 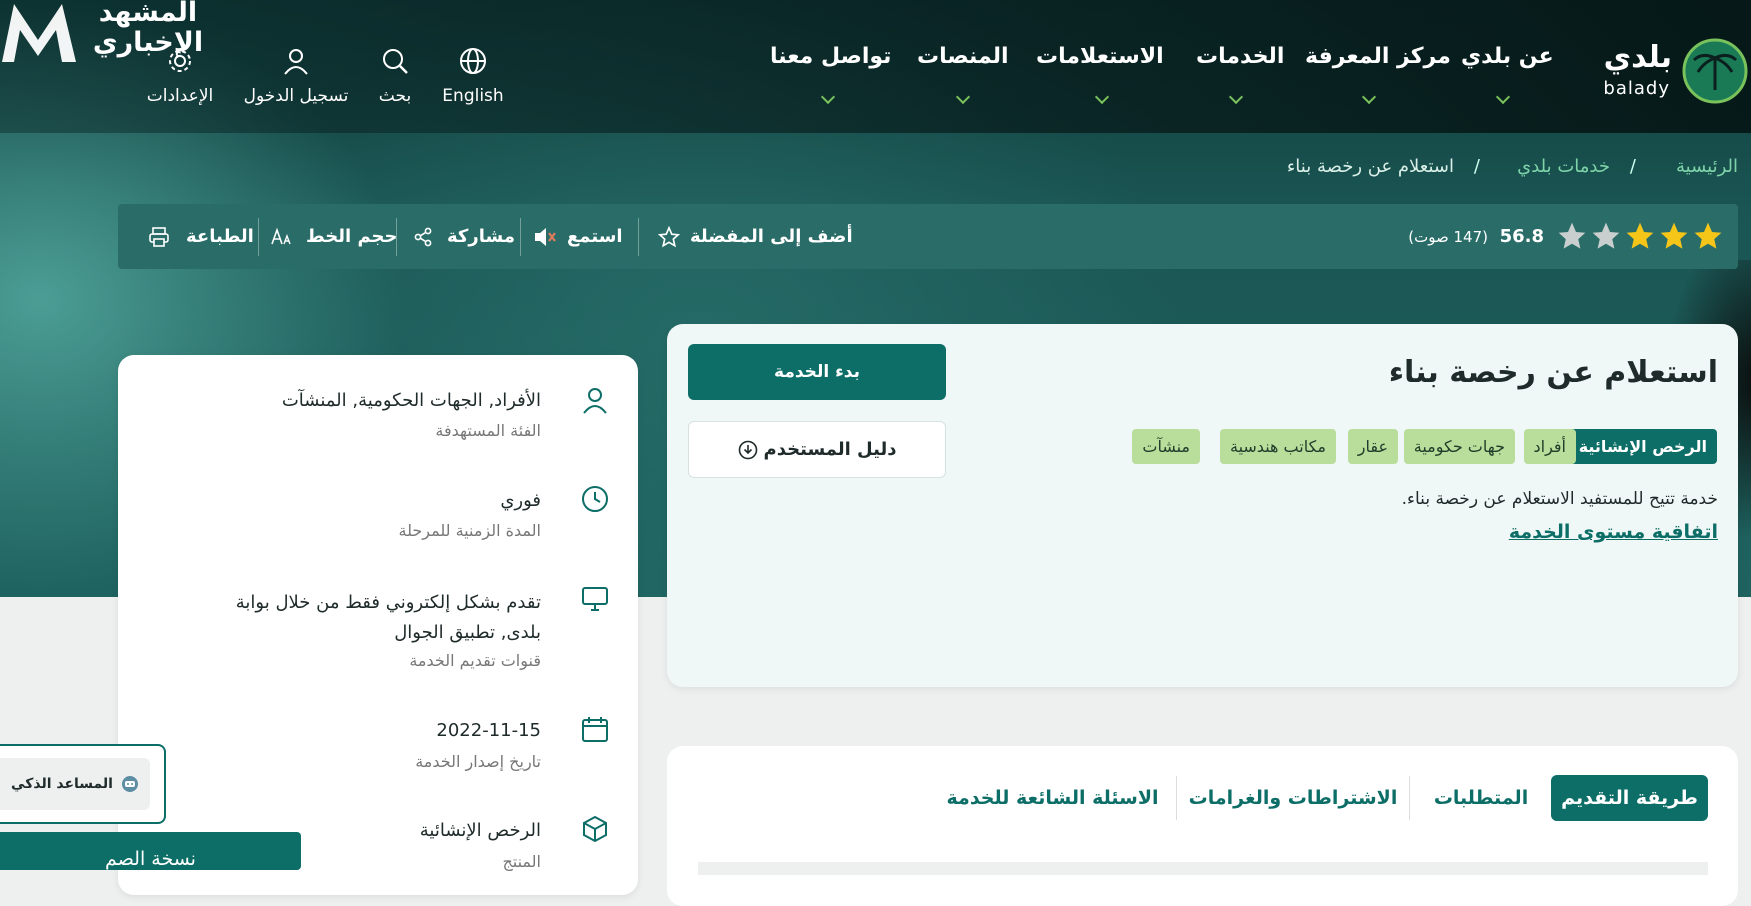 I want to click on start-service-button: بدء الخدمة, so click(x=817, y=372).